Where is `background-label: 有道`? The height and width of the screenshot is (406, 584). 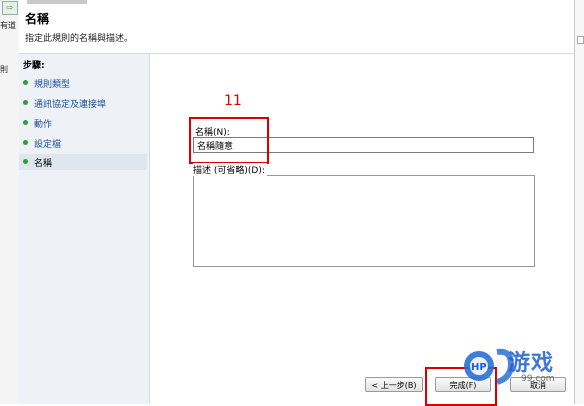
background-label: 有道 is located at coordinates (8, 25).